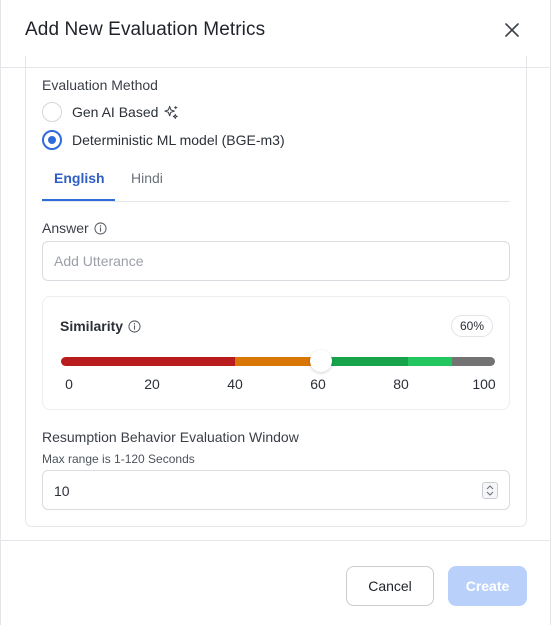 The width and height of the screenshot is (551, 625). Describe the element at coordinates (171, 112) in the screenshot. I see `sparkle-icon` at that location.